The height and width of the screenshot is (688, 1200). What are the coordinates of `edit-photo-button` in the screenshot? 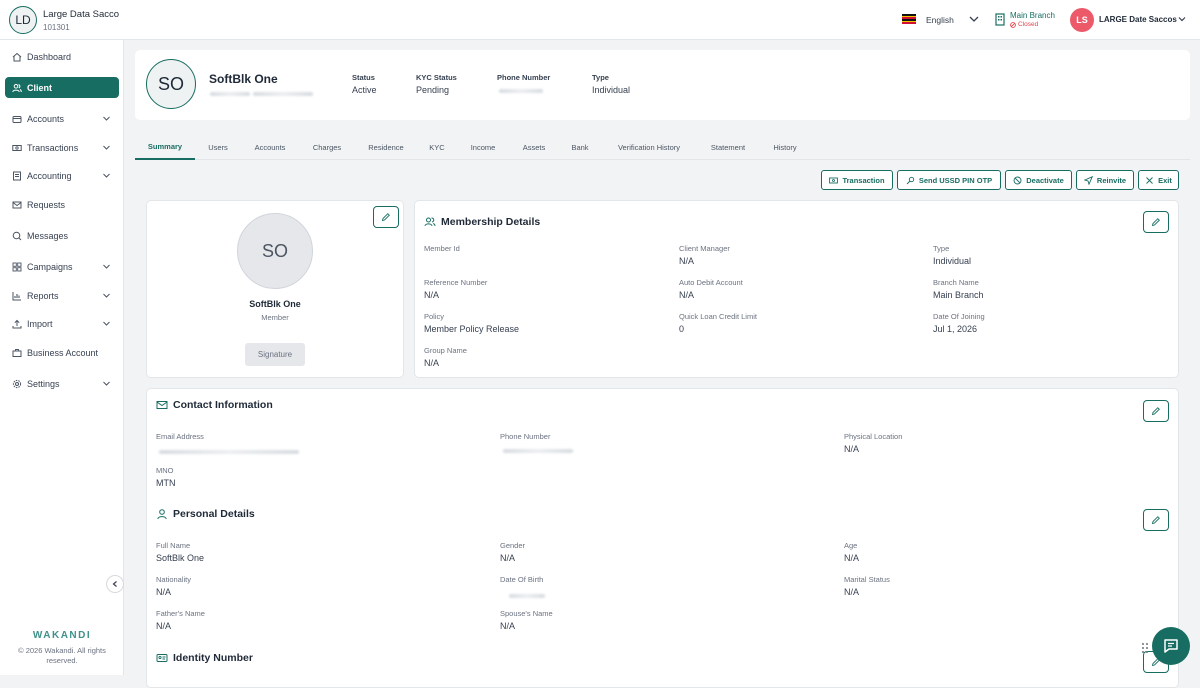 It's located at (386, 217).